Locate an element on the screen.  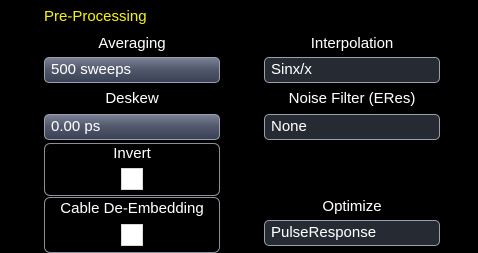
averaging-label: Averaging is located at coordinates (132, 43).